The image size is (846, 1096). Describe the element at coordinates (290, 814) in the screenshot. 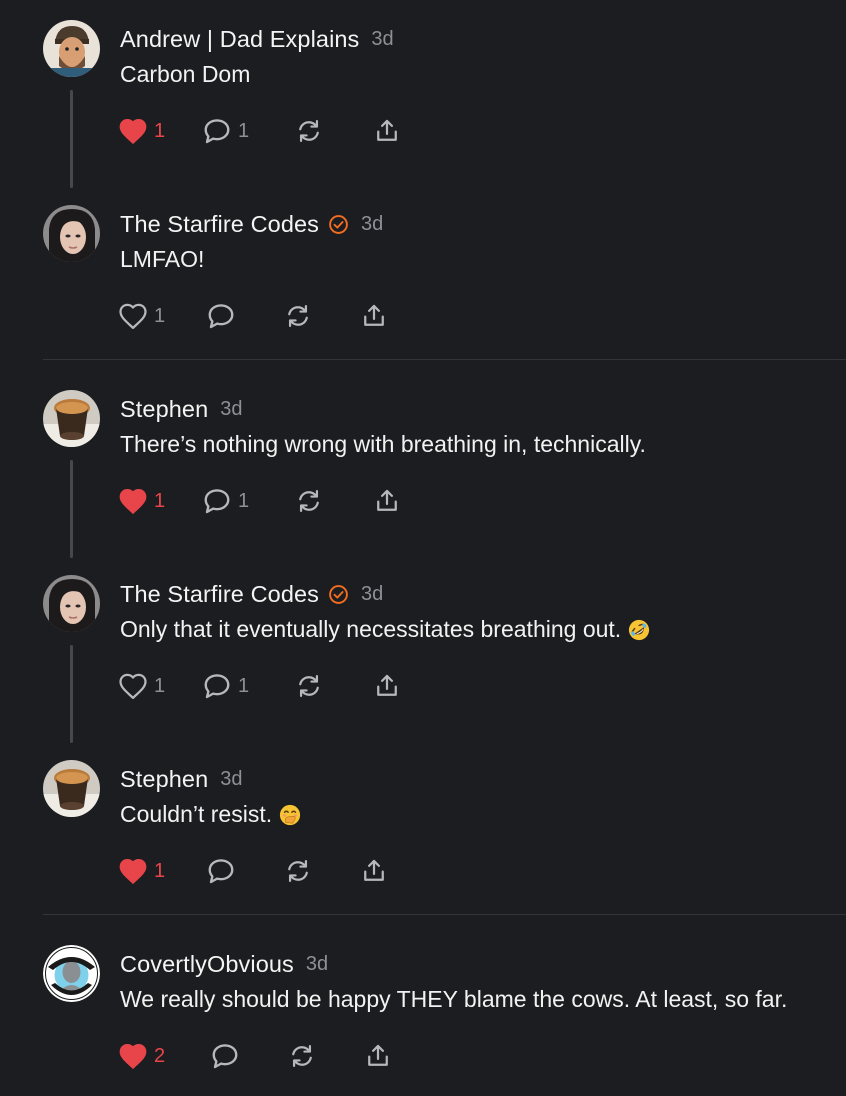

I see `face-with-hand-over-mouth-emoji` at that location.